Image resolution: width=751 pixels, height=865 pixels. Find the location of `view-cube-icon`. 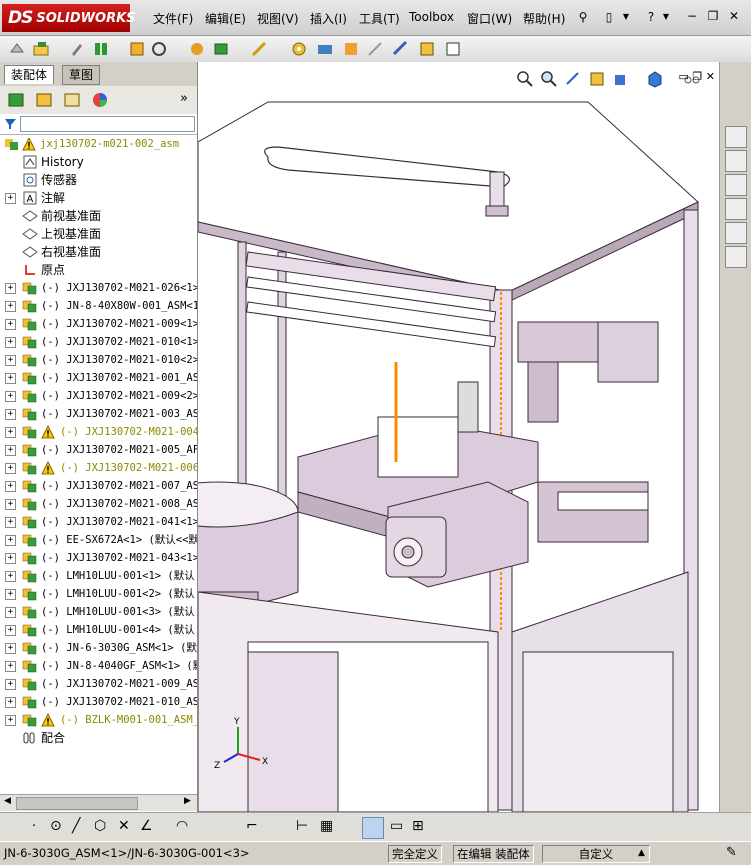

view-cube-icon is located at coordinates (373, 828).